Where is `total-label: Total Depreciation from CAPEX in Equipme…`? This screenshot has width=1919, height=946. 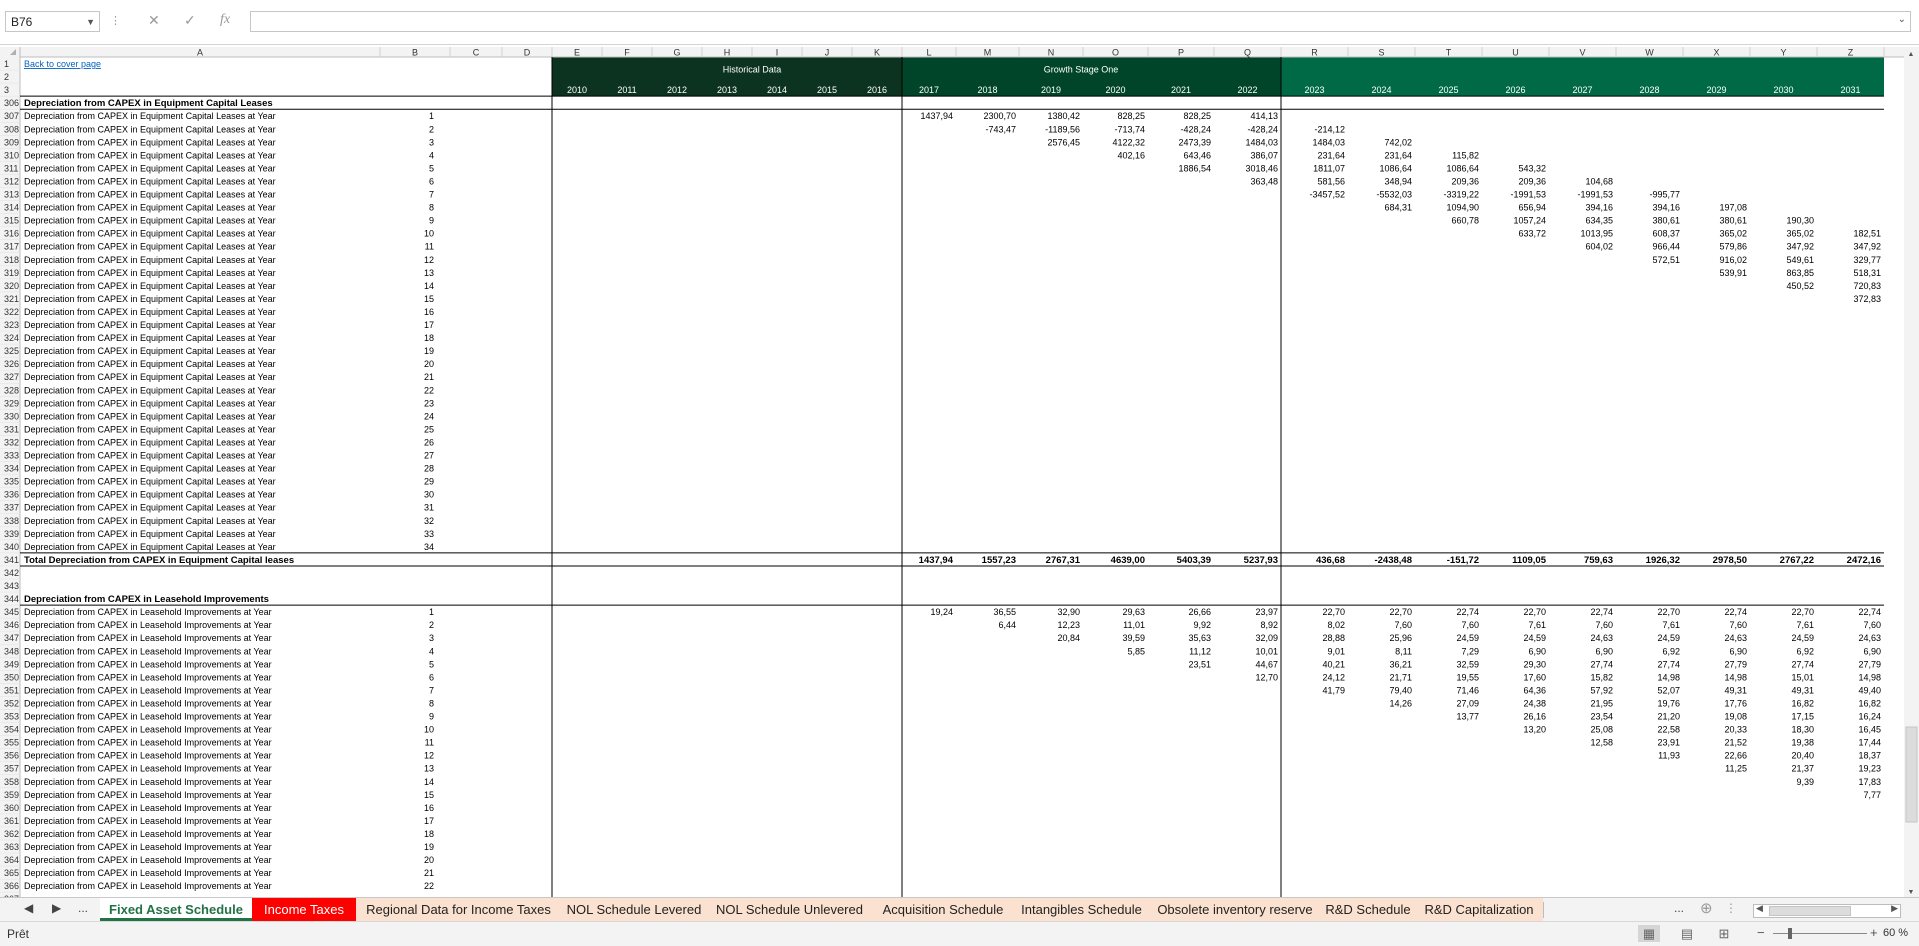
total-label: Total Depreciation from CAPEX in Equipme… is located at coordinates (159, 560).